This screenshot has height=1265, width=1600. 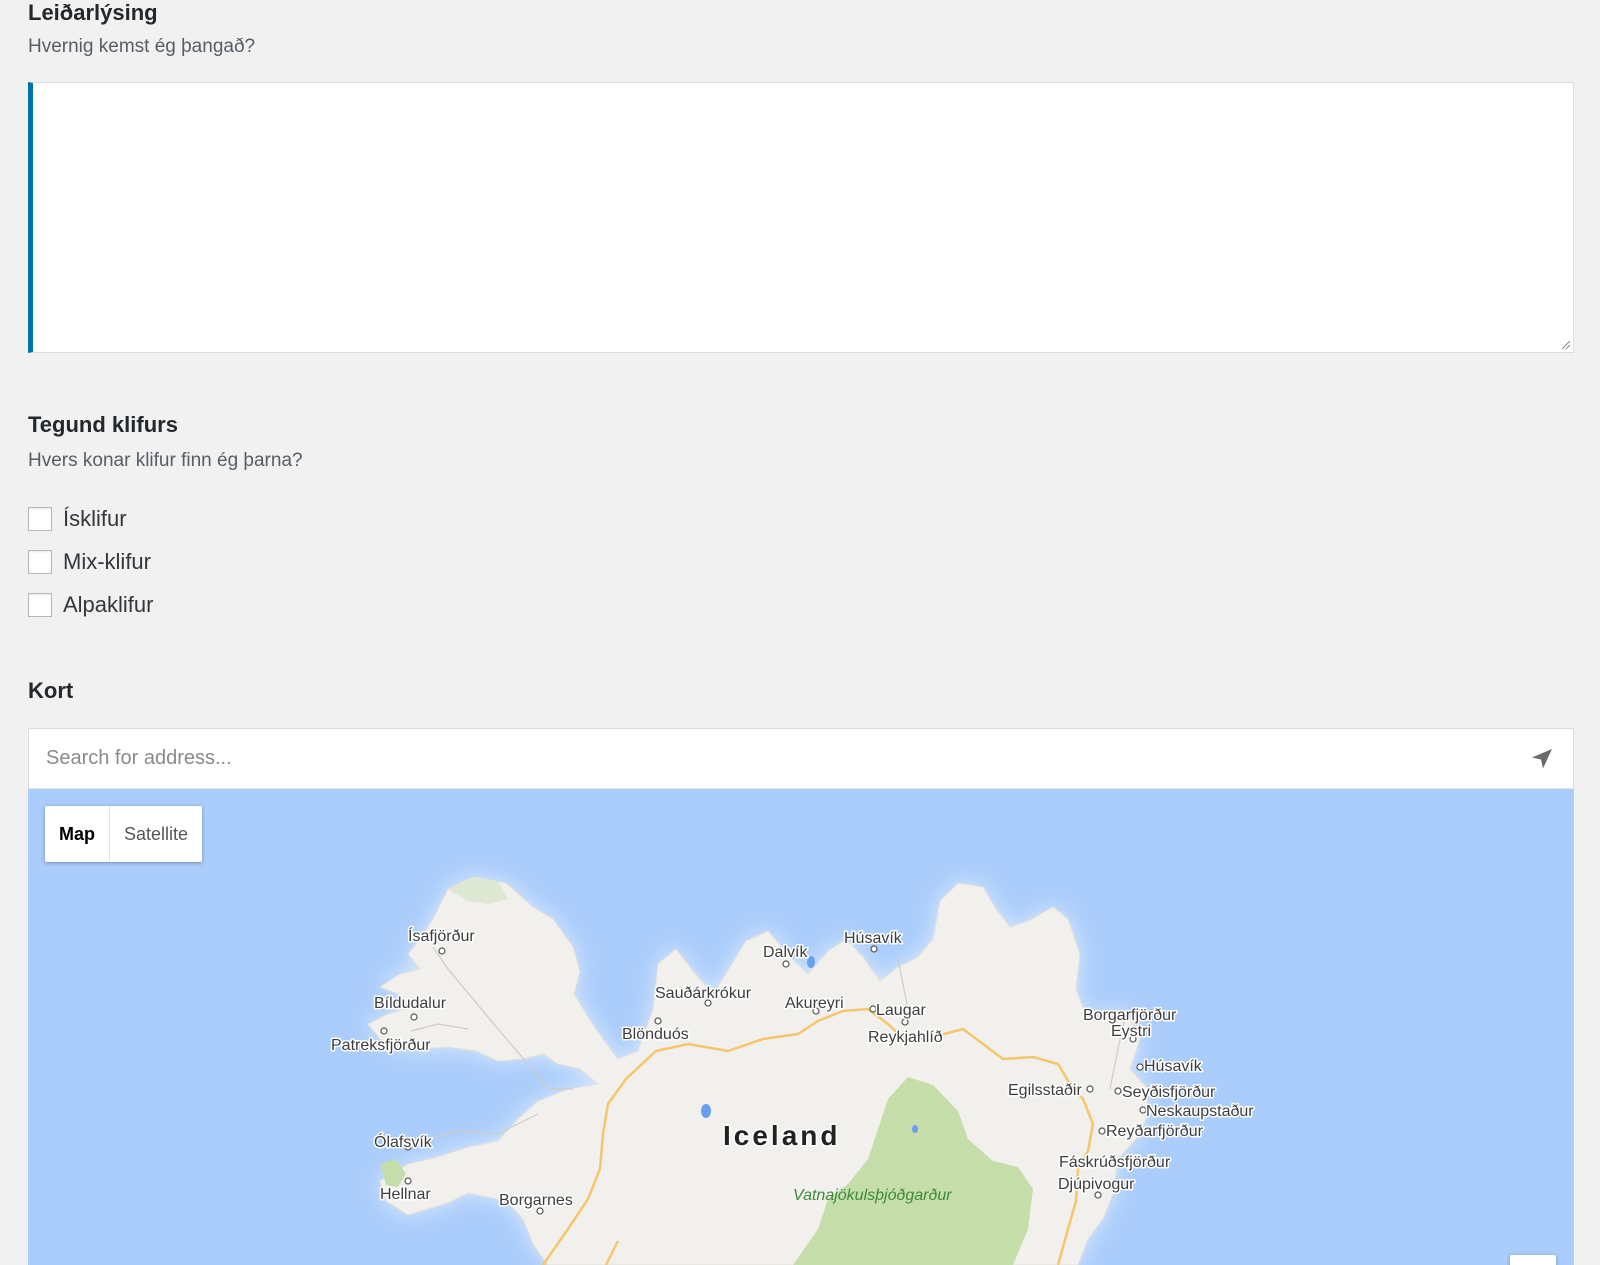 I want to click on checkbox-label: Ísklifur, so click(x=95, y=519).